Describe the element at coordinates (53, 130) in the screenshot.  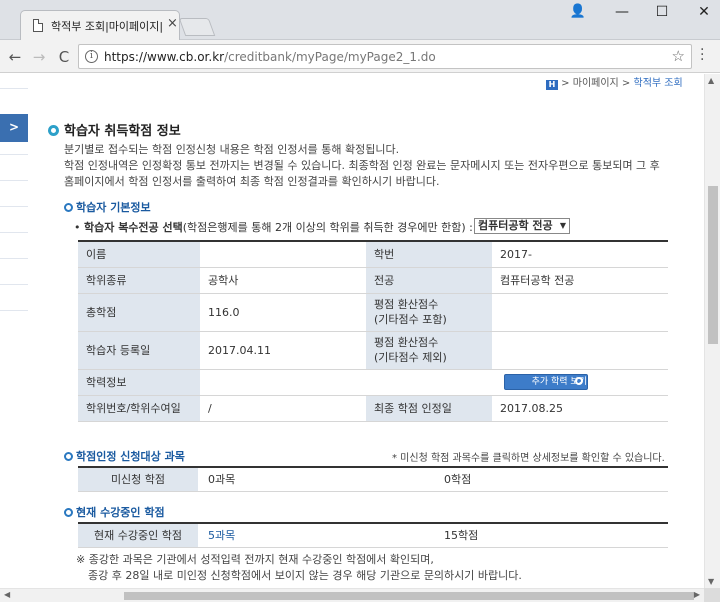
I see `section-bullet-icon` at that location.